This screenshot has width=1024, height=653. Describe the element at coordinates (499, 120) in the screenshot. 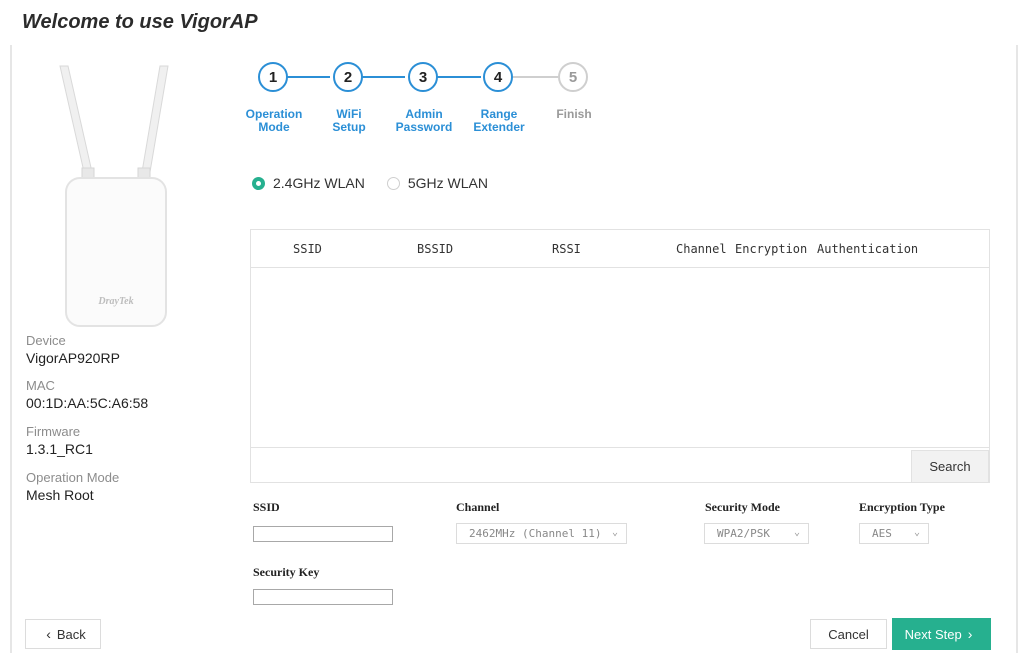

I see `step-4-label: Range Extender` at that location.